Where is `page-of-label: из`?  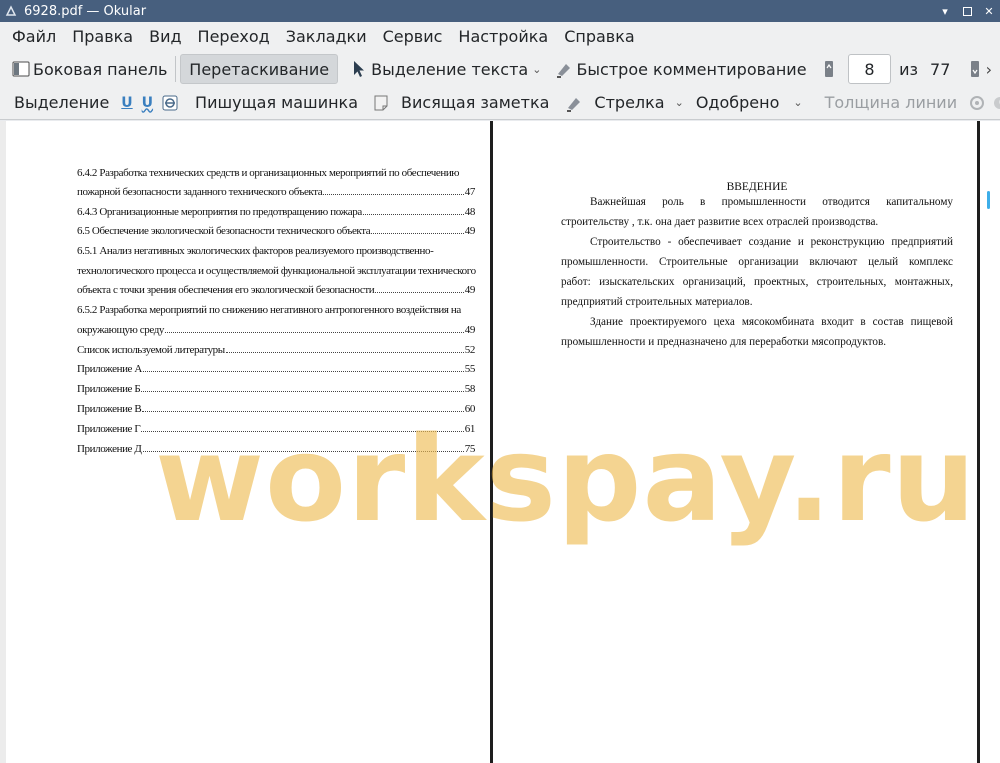 page-of-label: из is located at coordinates (909, 69).